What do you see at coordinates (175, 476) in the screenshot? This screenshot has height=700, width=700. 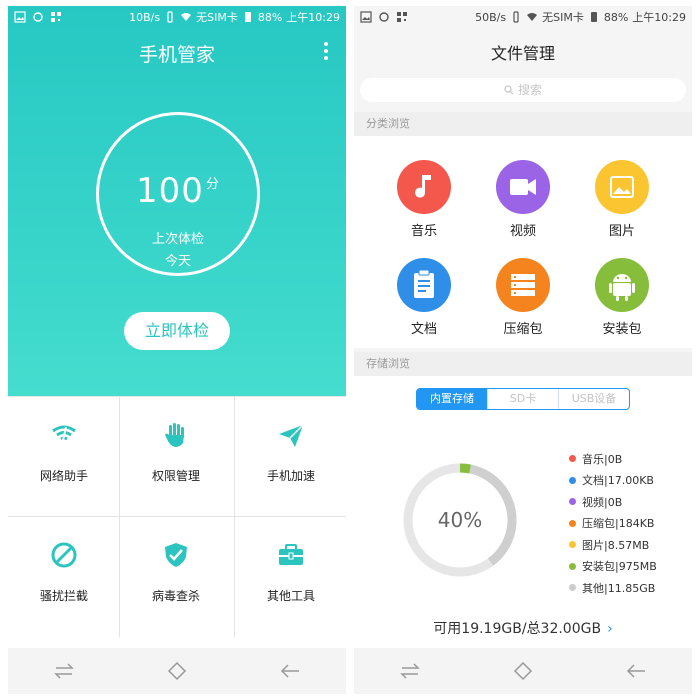 I see `tool-label: 权限管理` at bounding box center [175, 476].